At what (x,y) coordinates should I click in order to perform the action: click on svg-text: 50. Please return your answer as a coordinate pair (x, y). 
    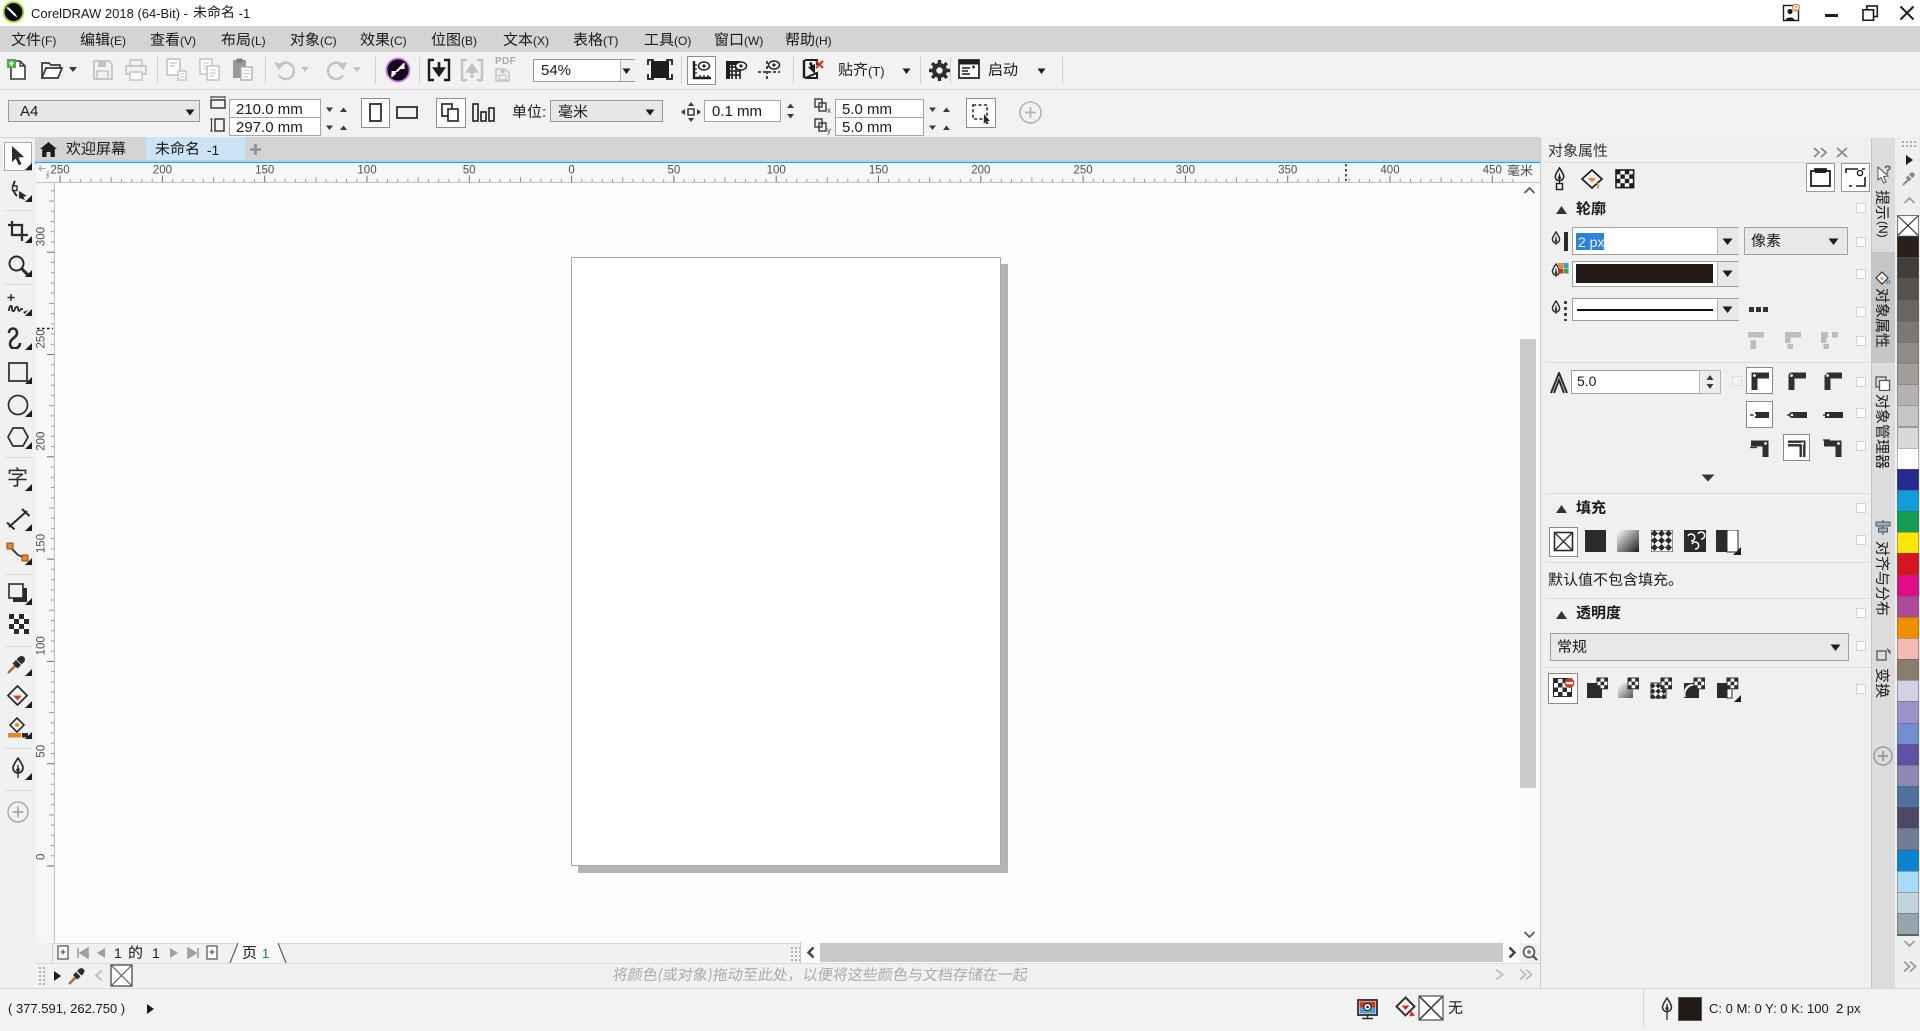
    Looking at the image, I should click on (42, 751).